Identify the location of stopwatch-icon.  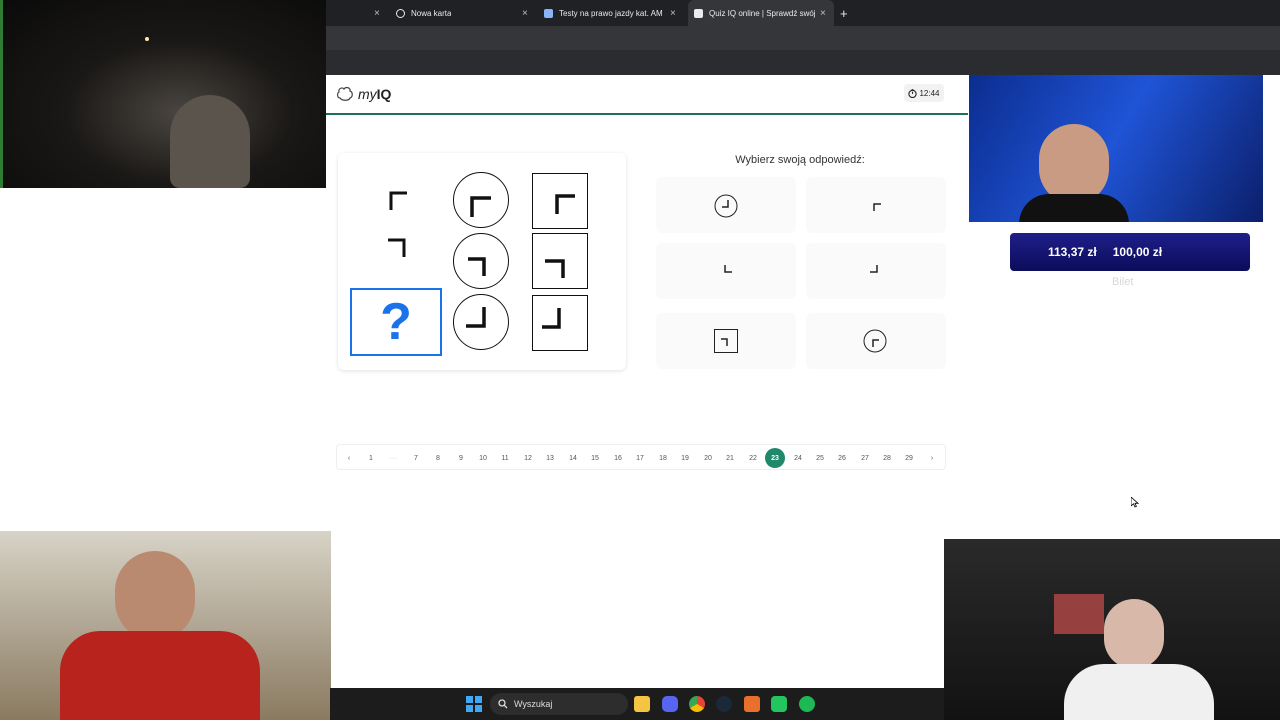
(913, 93).